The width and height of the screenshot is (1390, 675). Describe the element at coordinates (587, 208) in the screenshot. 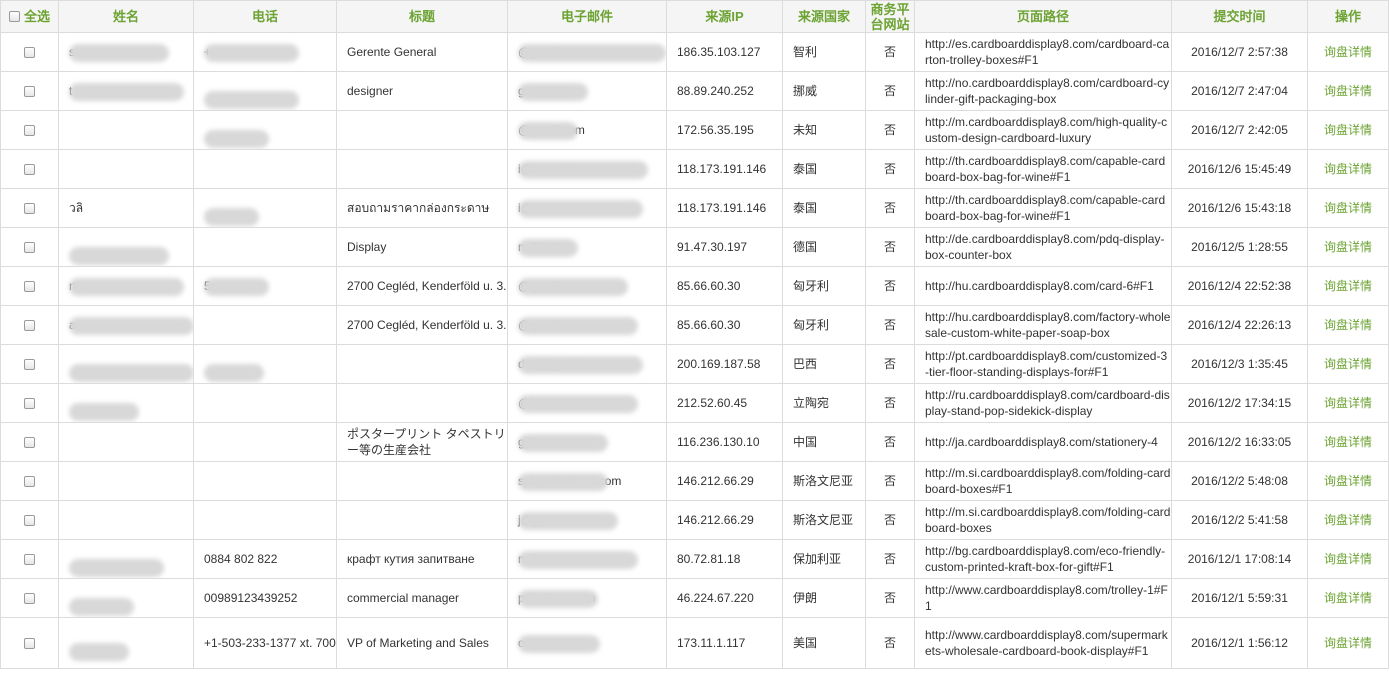

I see `cell-email: i@hotmail.com` at that location.